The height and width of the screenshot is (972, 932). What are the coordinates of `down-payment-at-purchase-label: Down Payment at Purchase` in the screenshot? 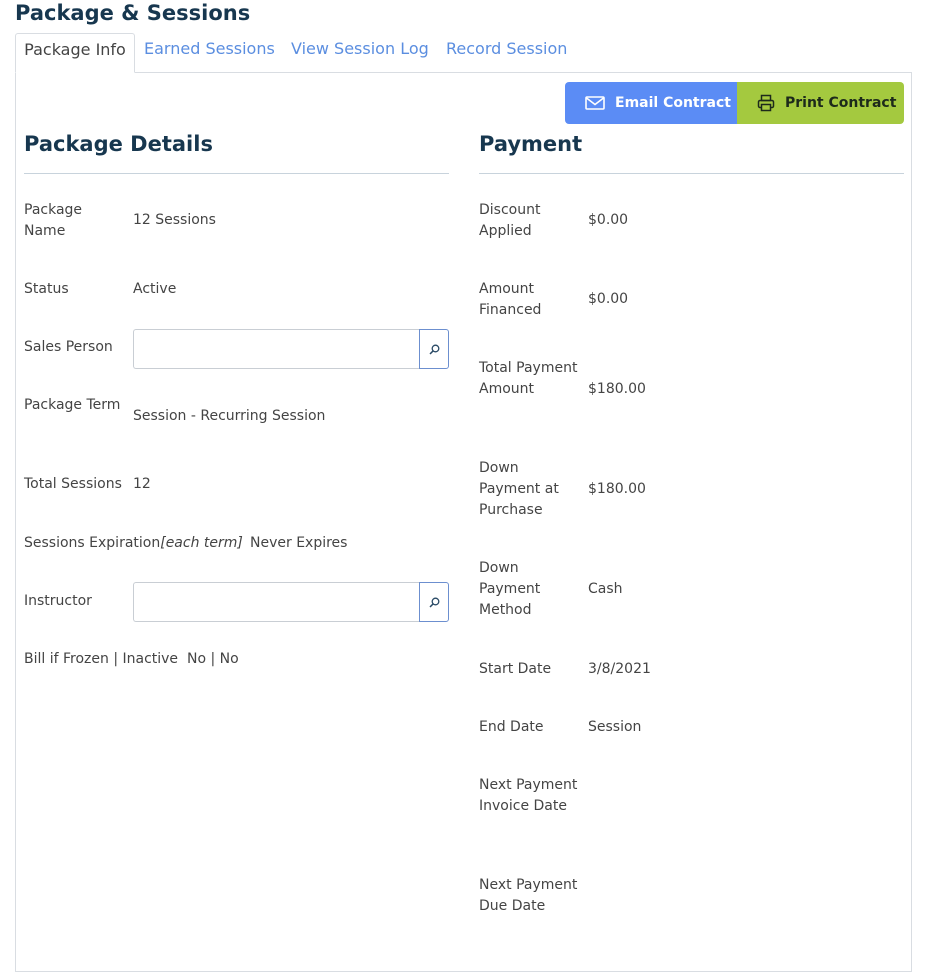 It's located at (519, 489).